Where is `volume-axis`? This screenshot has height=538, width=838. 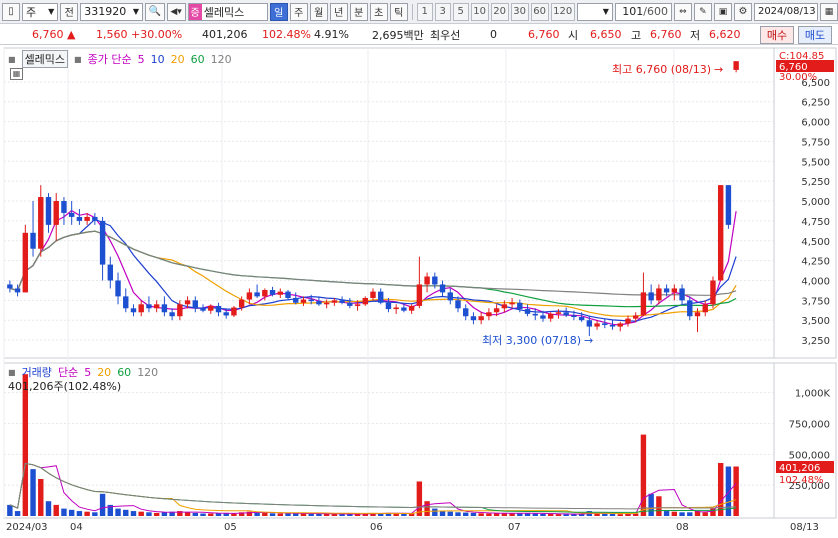
volume-axis is located at coordinates (805, 440).